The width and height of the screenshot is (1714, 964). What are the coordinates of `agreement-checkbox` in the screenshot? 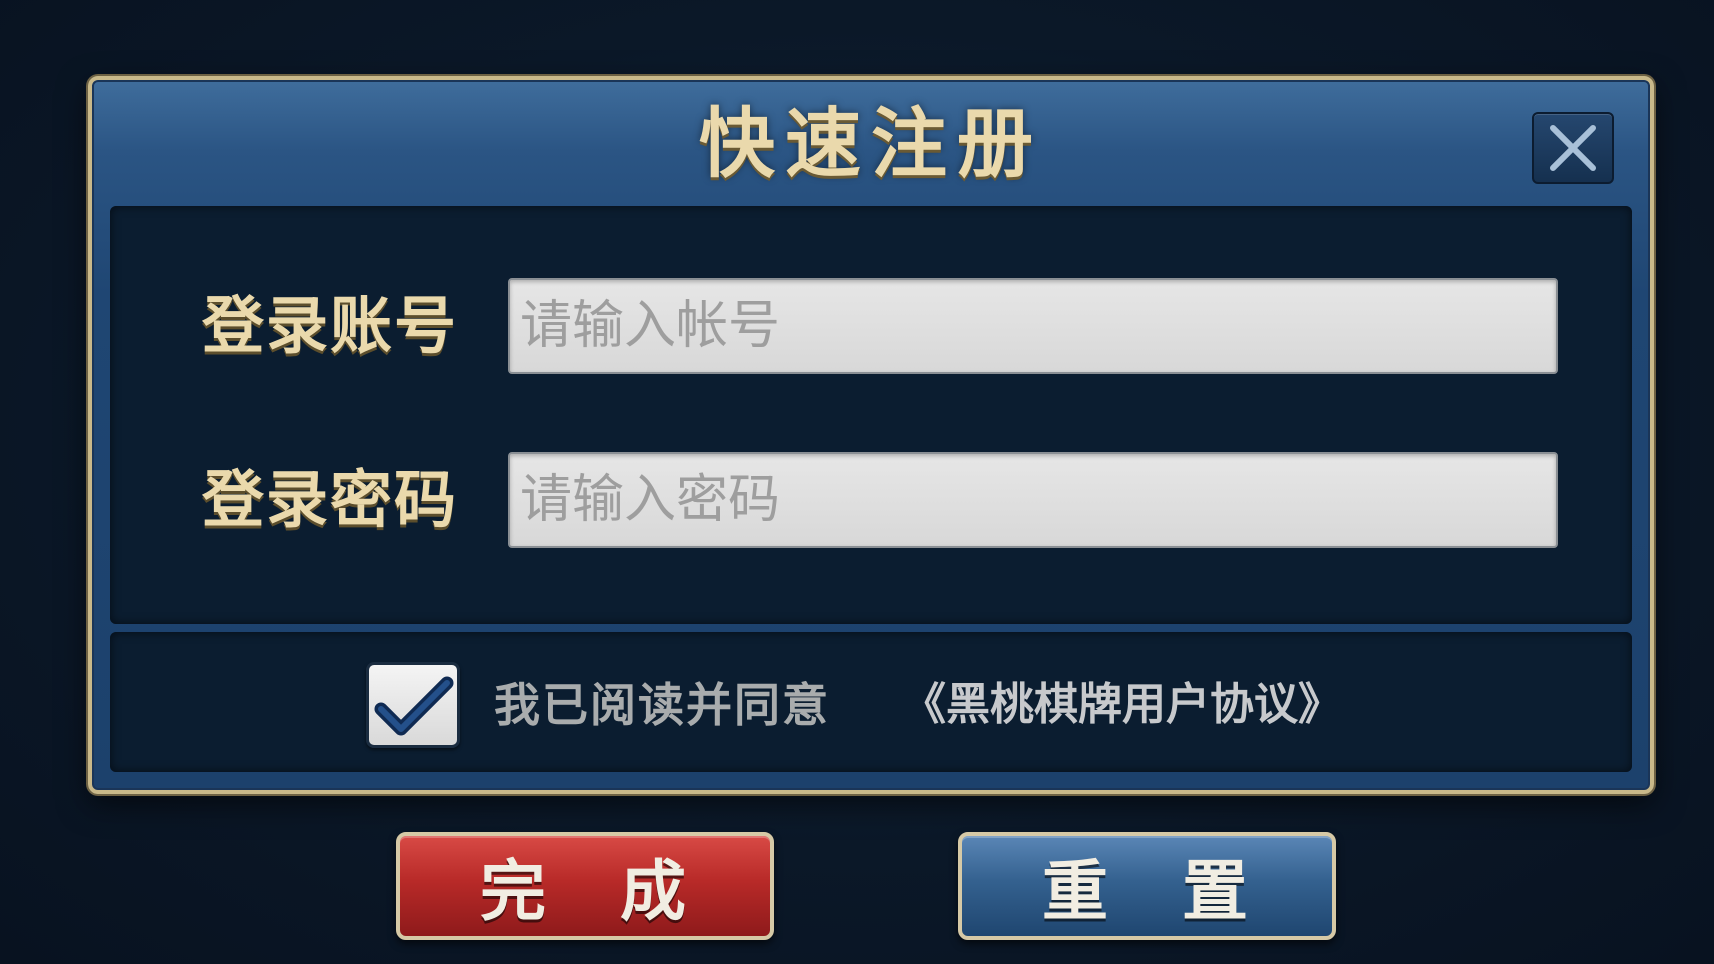 It's located at (413, 705).